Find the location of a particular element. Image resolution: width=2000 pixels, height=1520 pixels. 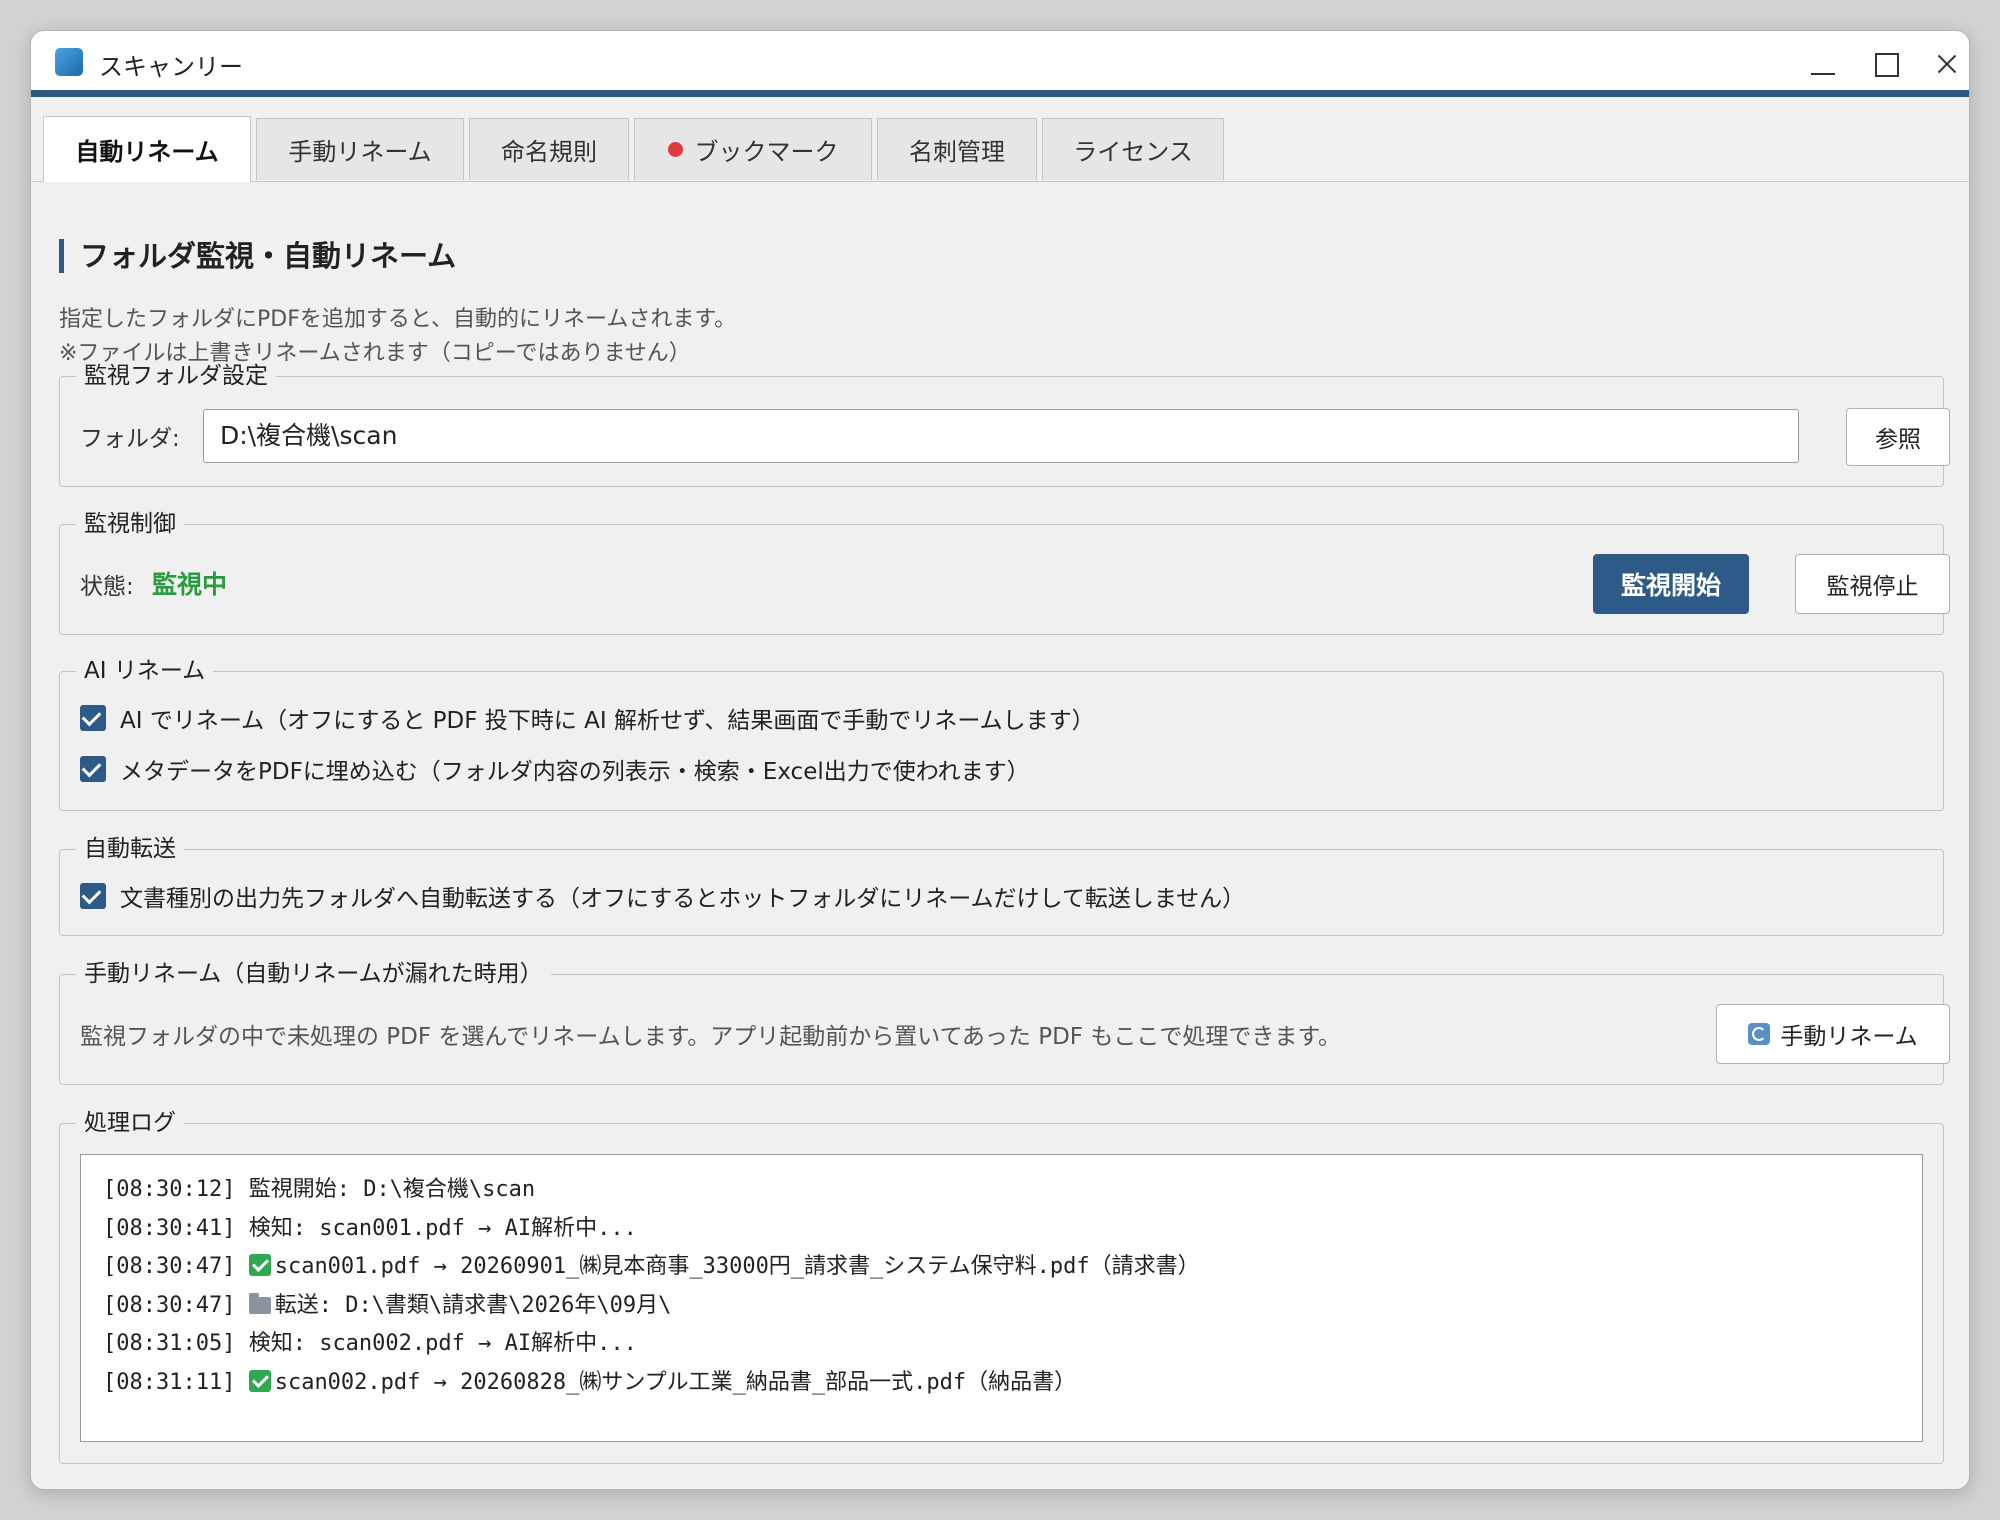

tab-license: ライセンス is located at coordinates (1133, 149).